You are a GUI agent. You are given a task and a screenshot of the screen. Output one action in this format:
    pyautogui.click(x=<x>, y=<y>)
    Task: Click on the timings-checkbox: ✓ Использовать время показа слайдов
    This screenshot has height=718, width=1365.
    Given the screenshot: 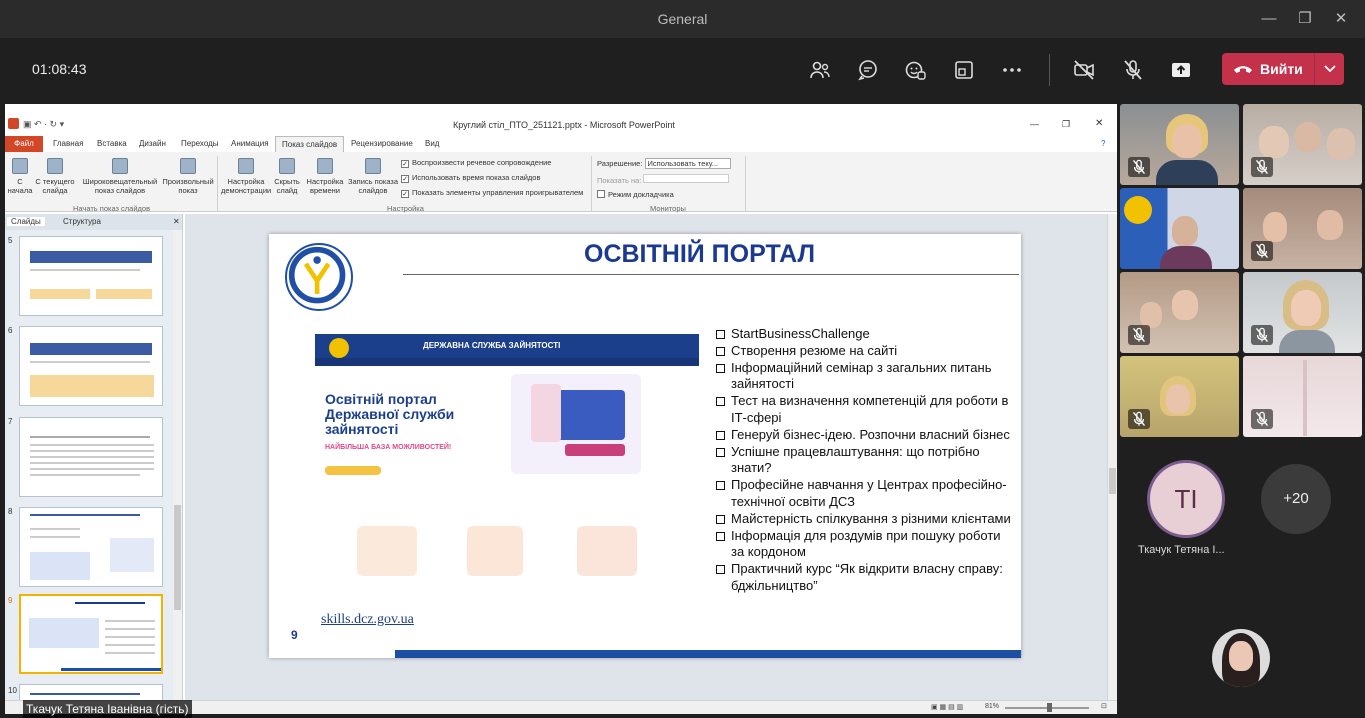 What is the action you would take?
    pyautogui.click(x=470, y=178)
    